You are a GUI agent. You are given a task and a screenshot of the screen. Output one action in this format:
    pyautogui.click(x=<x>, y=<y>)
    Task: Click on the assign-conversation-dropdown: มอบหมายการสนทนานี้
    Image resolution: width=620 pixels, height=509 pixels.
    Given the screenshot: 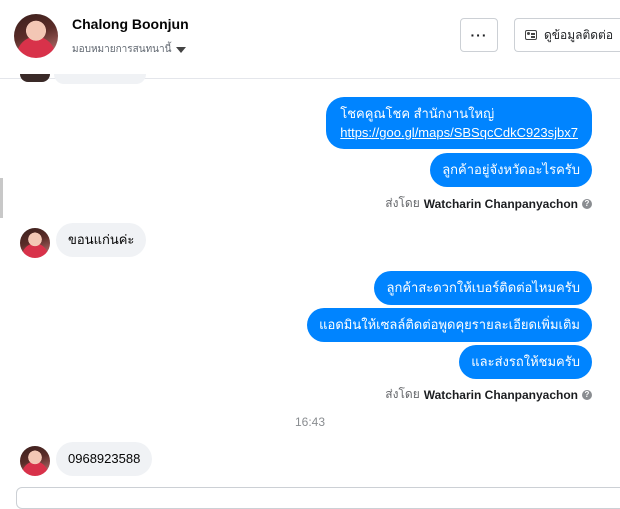 What is the action you would take?
    pyautogui.click(x=129, y=49)
    